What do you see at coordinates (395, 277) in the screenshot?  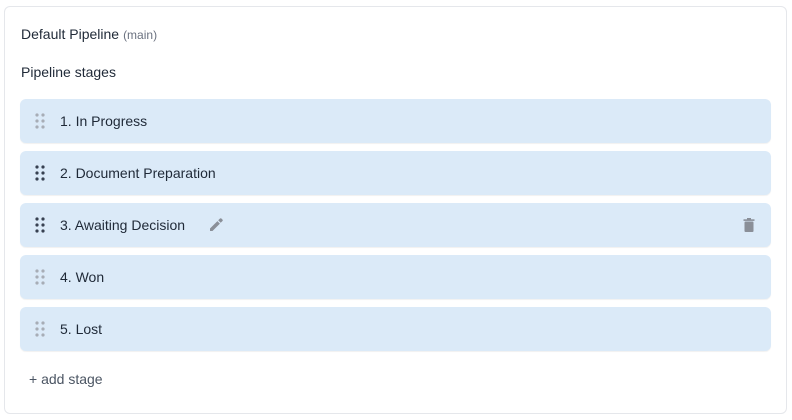 I see `stage-item: 4. Won` at bounding box center [395, 277].